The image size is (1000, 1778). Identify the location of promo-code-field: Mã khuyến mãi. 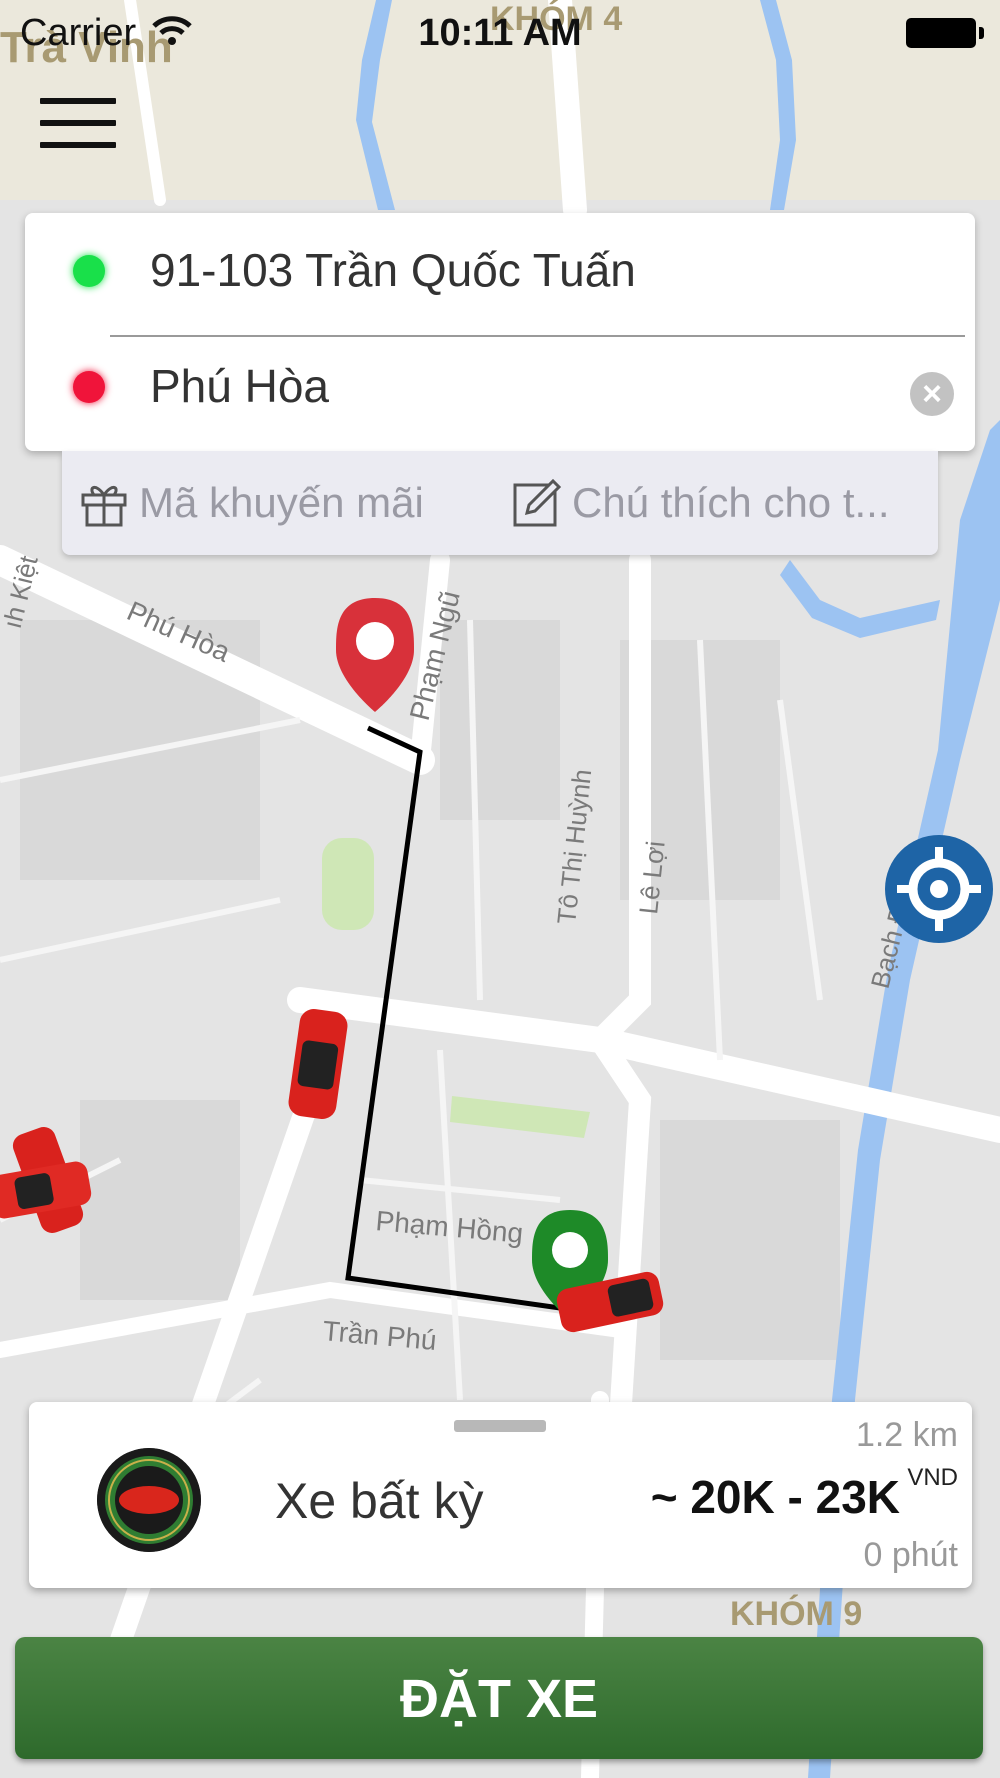
(274, 503).